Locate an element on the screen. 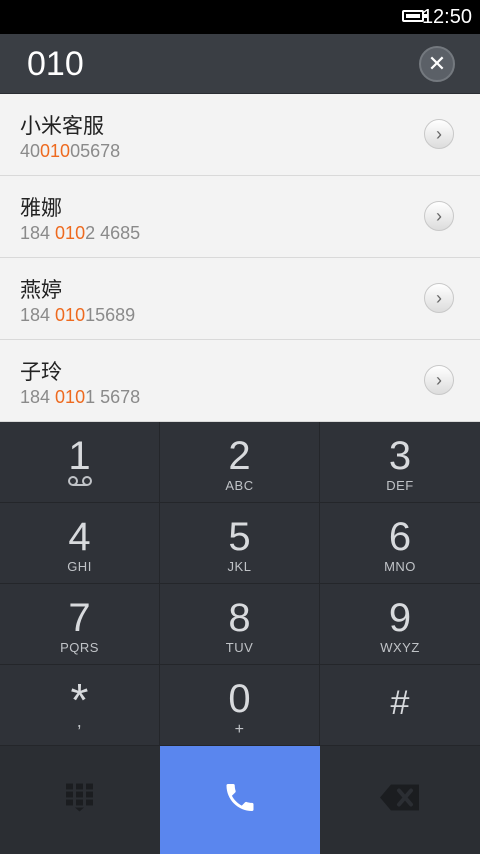  keypad-toggle-button is located at coordinates (80, 800).